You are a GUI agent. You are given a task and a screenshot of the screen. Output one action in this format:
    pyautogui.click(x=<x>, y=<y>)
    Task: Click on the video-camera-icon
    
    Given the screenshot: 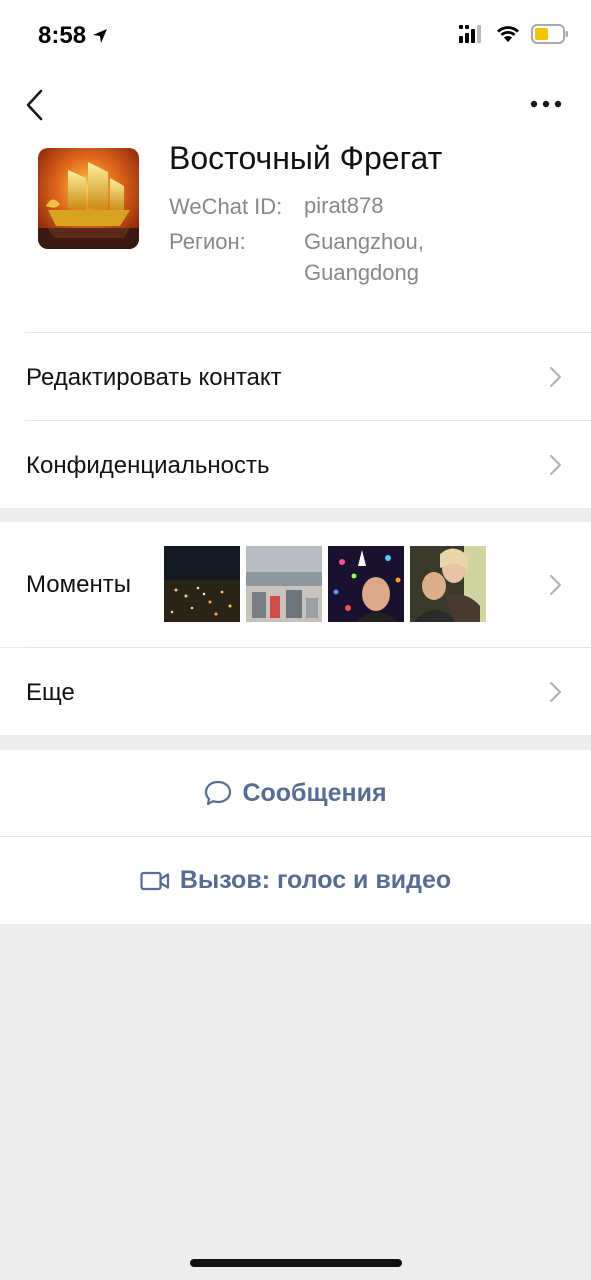 What is the action you would take?
    pyautogui.click(x=154, y=880)
    